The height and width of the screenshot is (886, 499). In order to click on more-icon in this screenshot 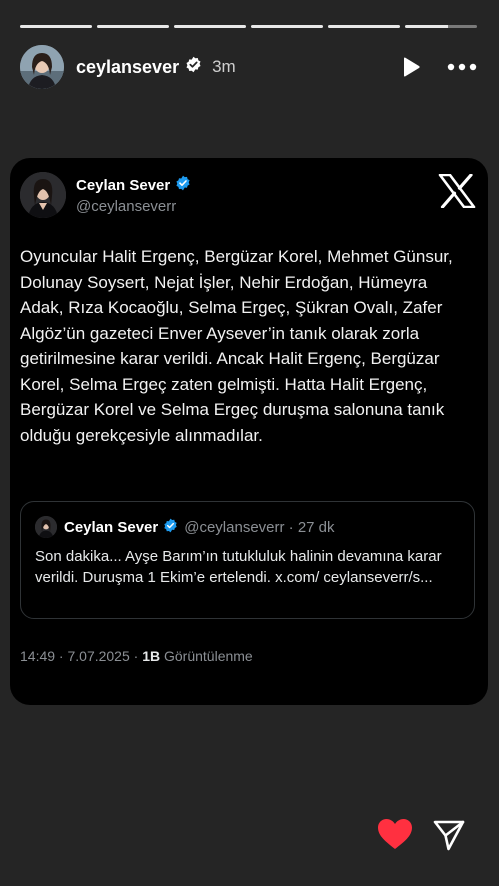, I will do `click(462, 67)`.